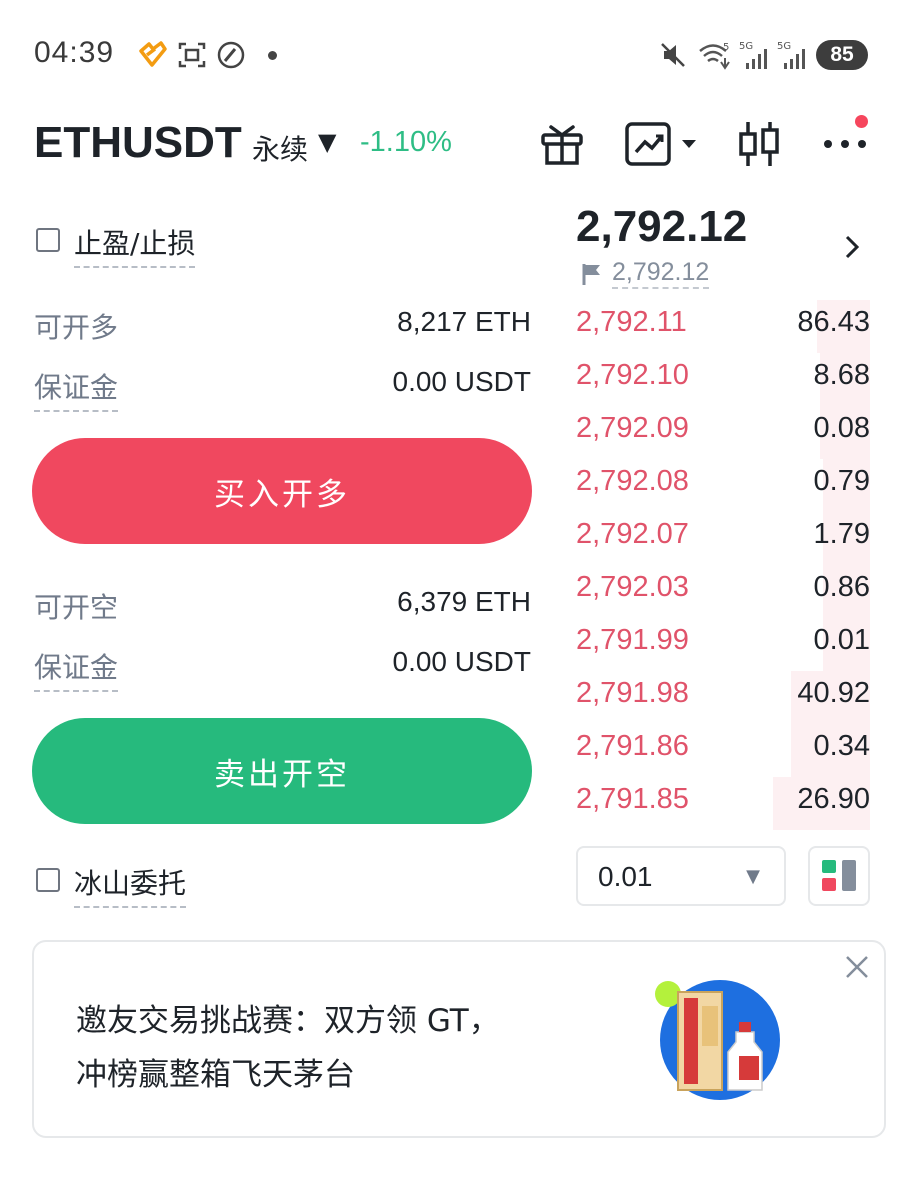  Describe the element at coordinates (852, 250) in the screenshot. I see `chevron-right-icon` at that location.